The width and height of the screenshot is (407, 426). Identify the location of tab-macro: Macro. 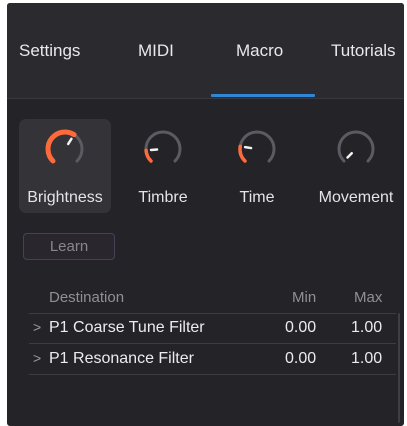
(259, 51).